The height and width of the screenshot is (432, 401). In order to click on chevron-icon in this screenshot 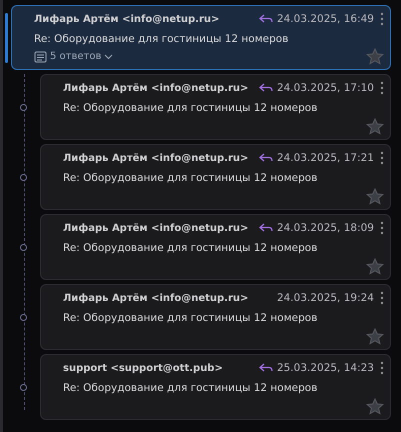, I will do `click(109, 57)`.